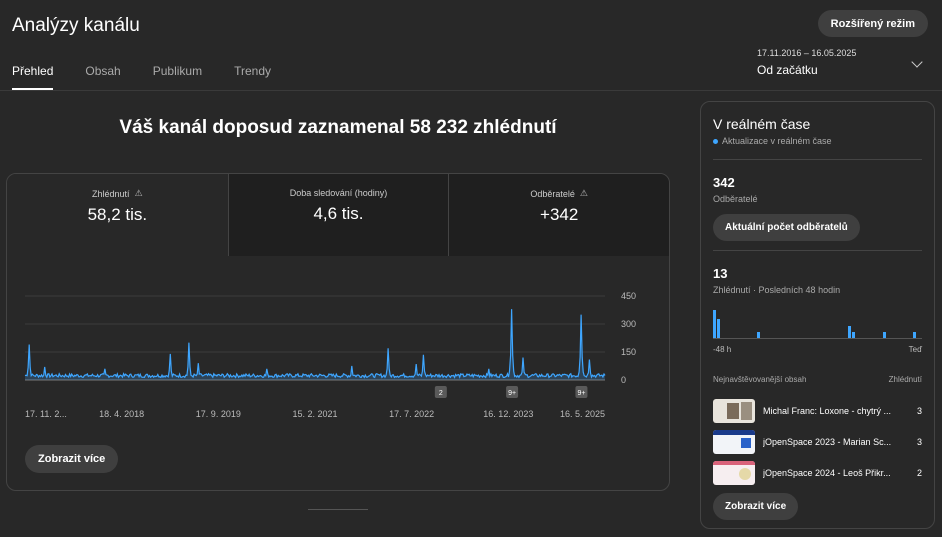  Describe the element at coordinates (735, 199) in the screenshot. I see `subscriber-label: Odběratelé` at that location.